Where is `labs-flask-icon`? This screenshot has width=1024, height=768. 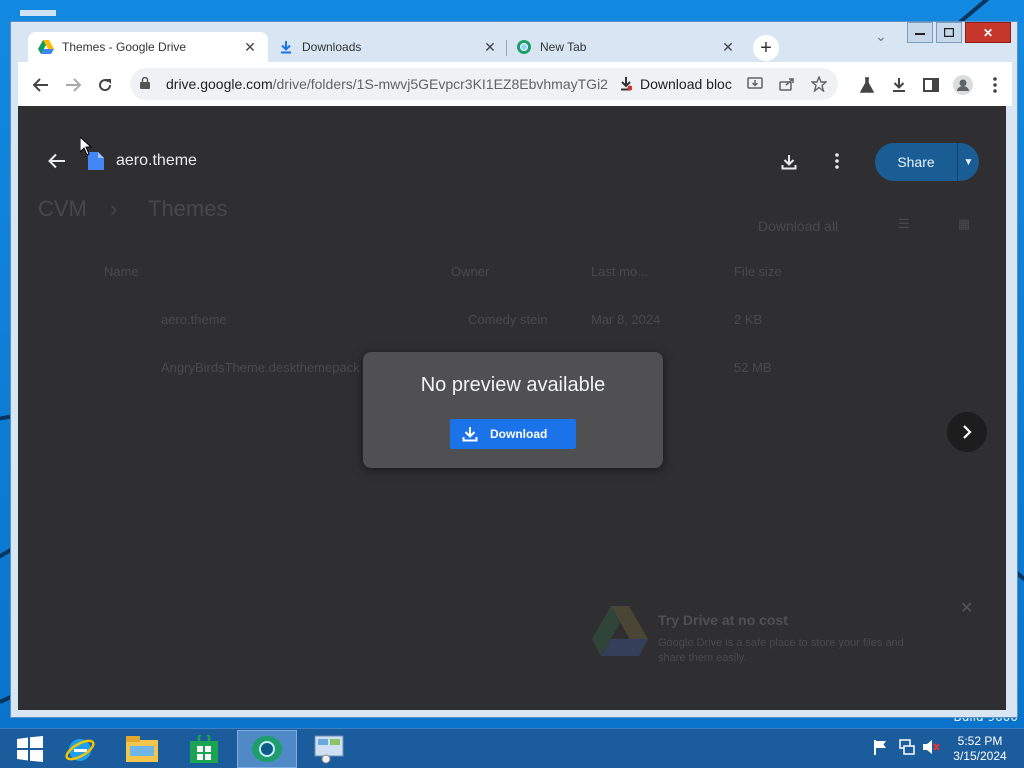 labs-flask-icon is located at coordinates (867, 85).